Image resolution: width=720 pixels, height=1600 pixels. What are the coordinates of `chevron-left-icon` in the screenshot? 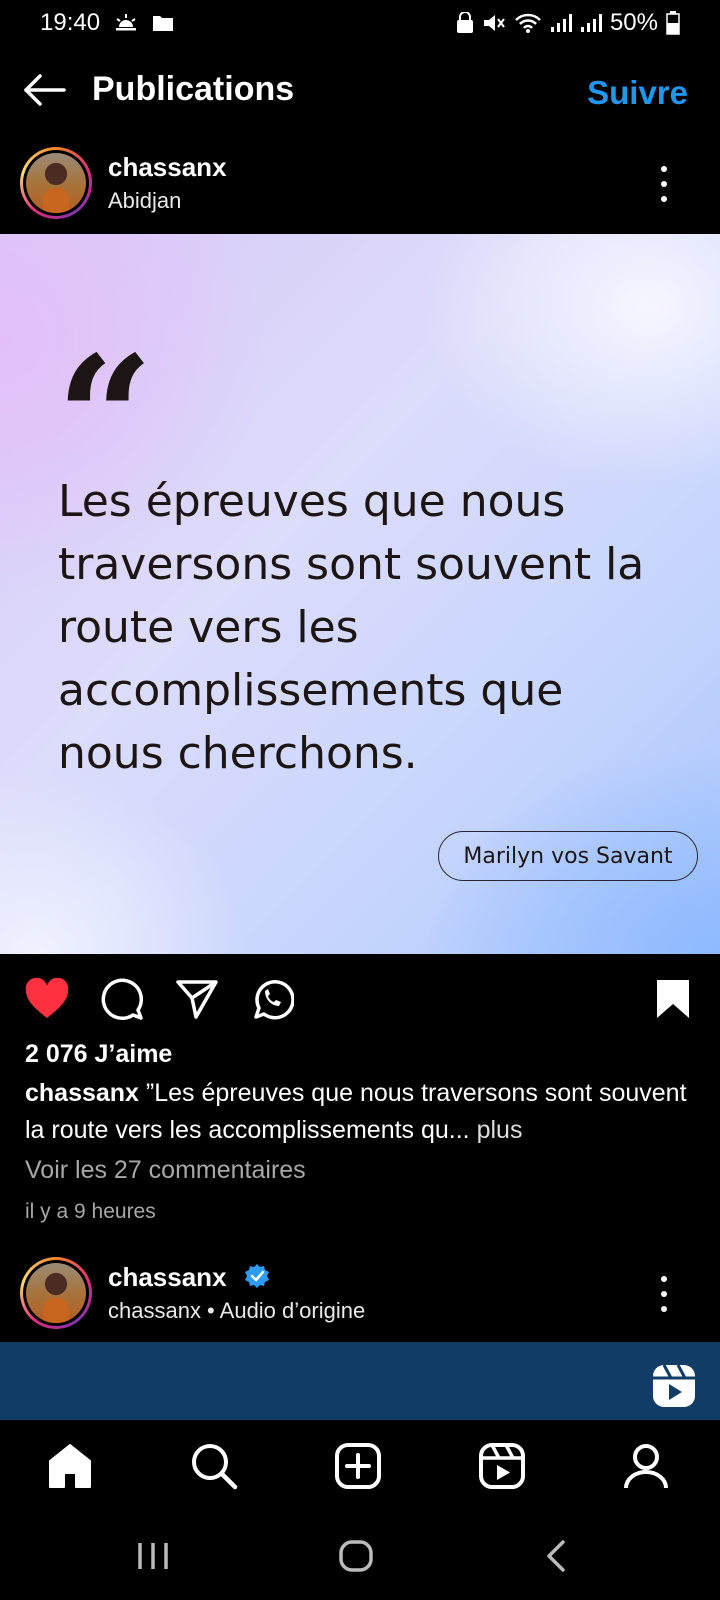 It's located at (556, 1556).